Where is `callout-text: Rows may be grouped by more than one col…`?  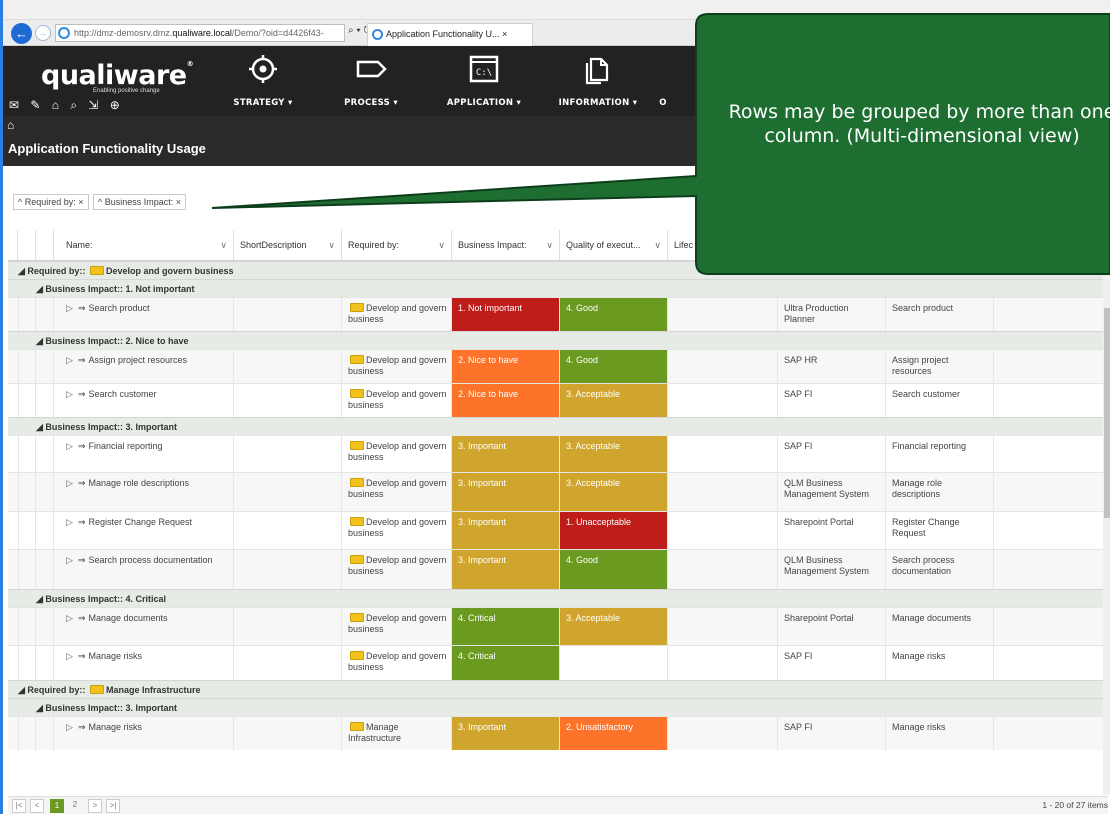 callout-text: Rows may be grouped by more than one col… is located at coordinates (919, 124).